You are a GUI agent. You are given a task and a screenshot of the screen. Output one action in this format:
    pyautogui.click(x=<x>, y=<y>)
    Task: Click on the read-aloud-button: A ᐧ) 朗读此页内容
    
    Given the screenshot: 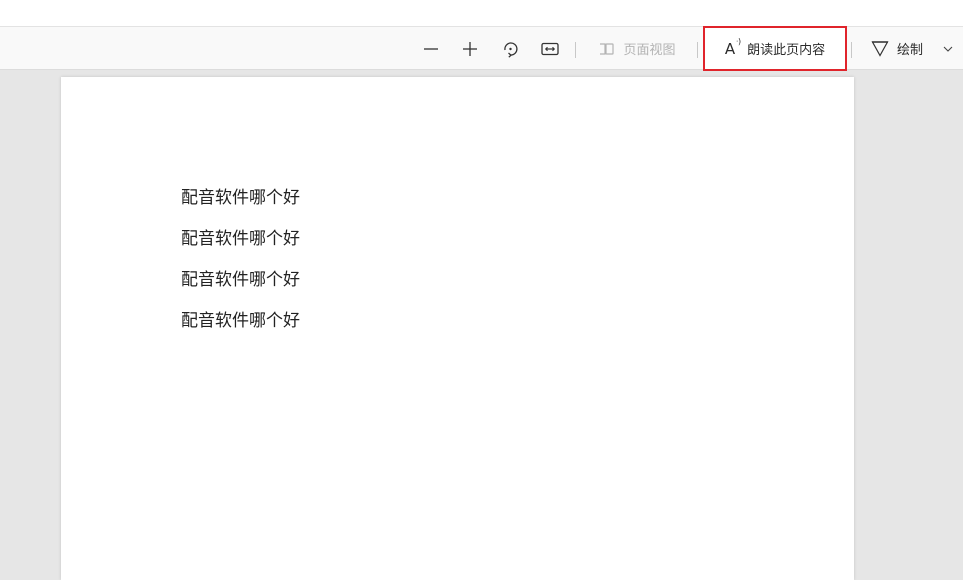 What is the action you would take?
    pyautogui.click(x=775, y=48)
    